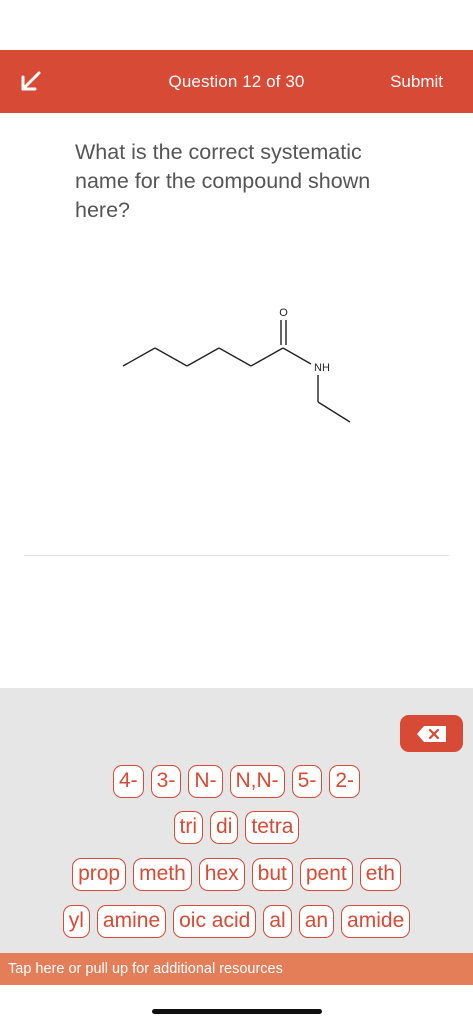 The image size is (473, 1024). I want to click on home-indicator, so click(237, 1011).